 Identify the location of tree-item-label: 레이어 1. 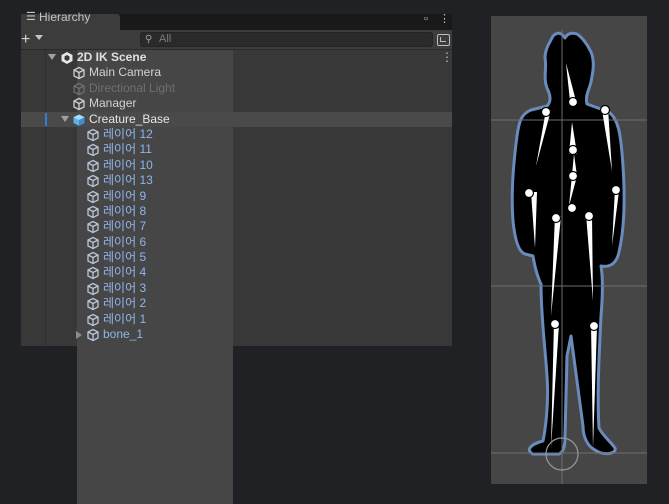
(125, 318).